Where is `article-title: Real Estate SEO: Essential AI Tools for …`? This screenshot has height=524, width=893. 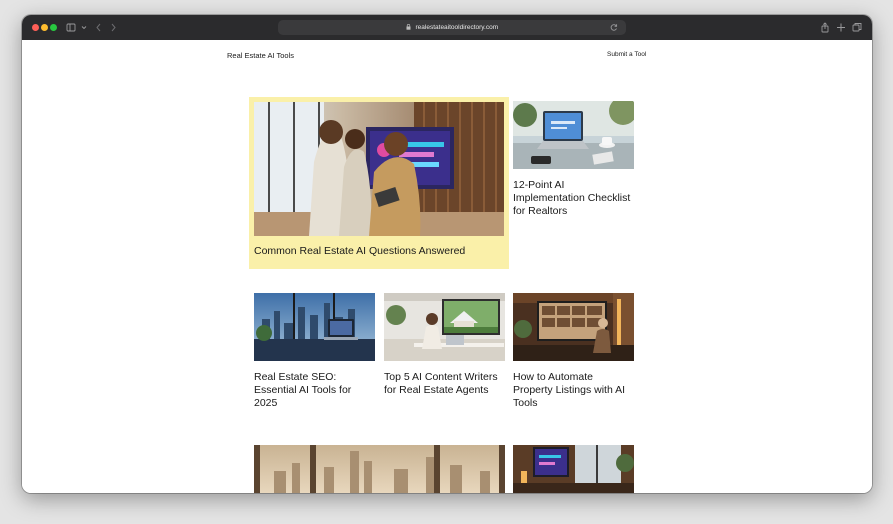
article-title: Real Estate SEO: Essential AI Tools for … is located at coordinates (314, 390).